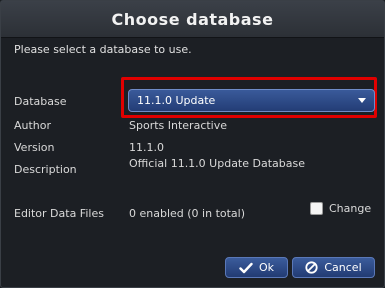 The height and width of the screenshot is (288, 385). What do you see at coordinates (217, 163) in the screenshot?
I see `description-value: Official 11.1.0 Update Database` at bounding box center [217, 163].